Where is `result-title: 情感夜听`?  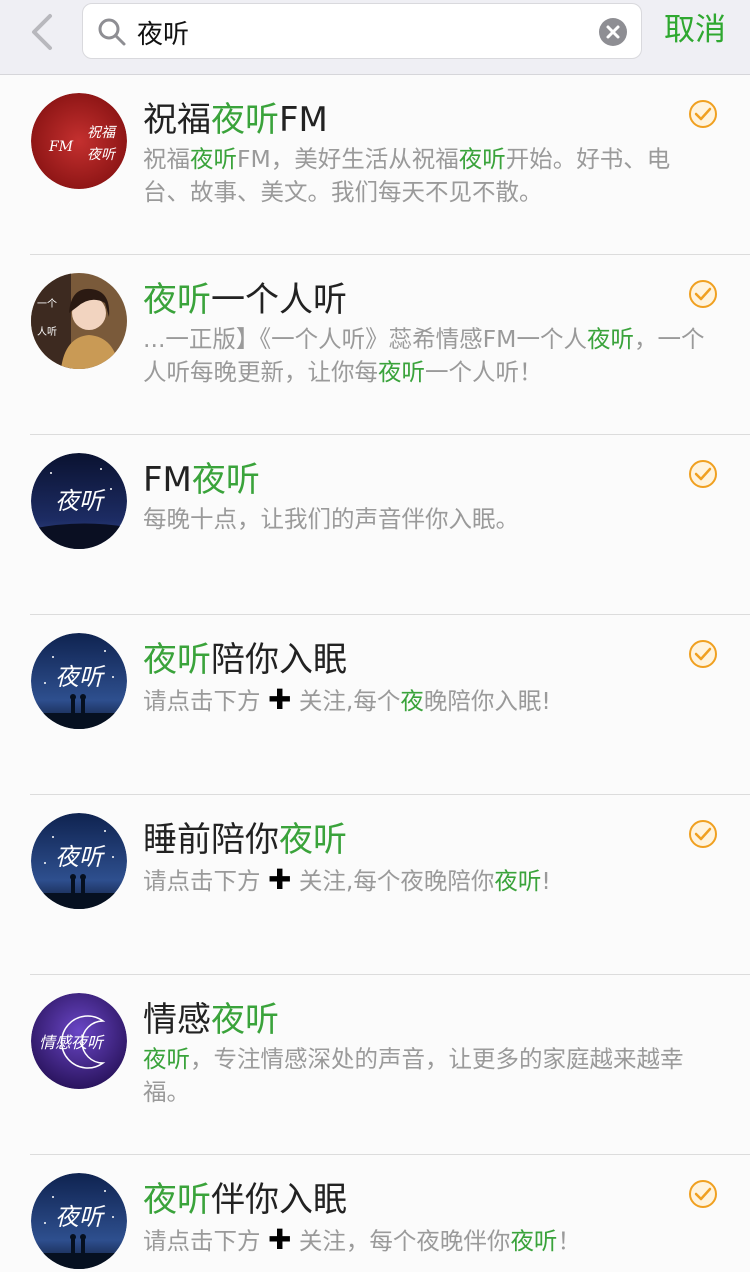
result-title: 情感夜听 is located at coordinates (211, 1020).